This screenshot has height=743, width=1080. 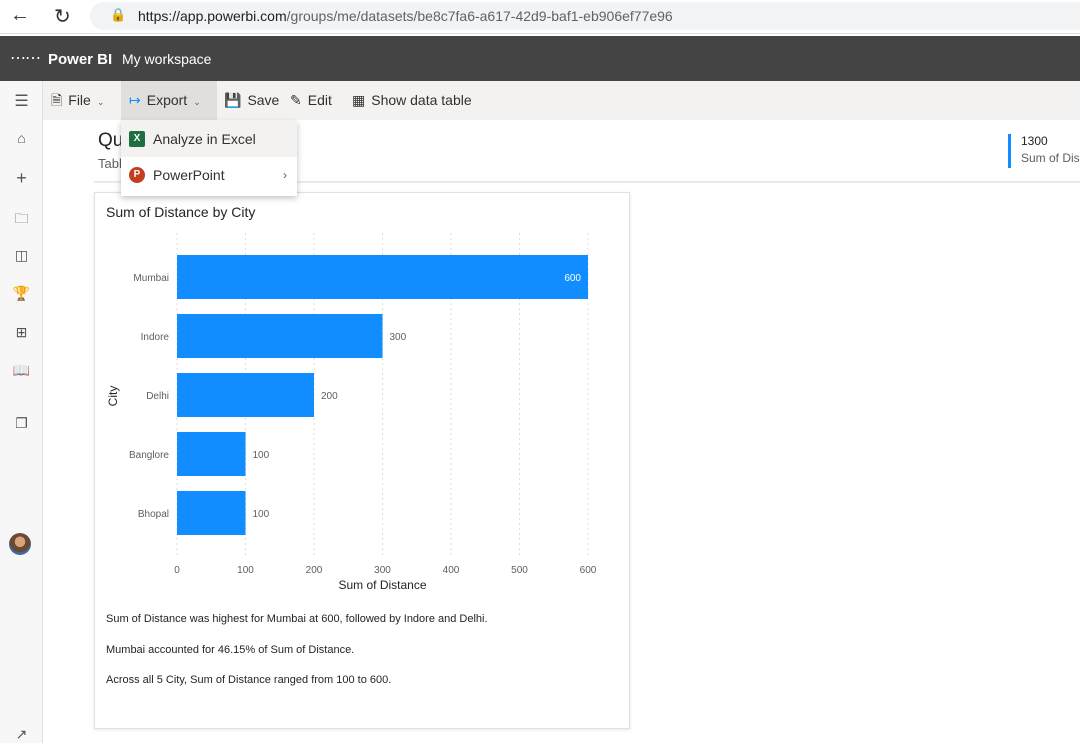 I want to click on url-host: https://app.powerbi.com, so click(x=212, y=16).